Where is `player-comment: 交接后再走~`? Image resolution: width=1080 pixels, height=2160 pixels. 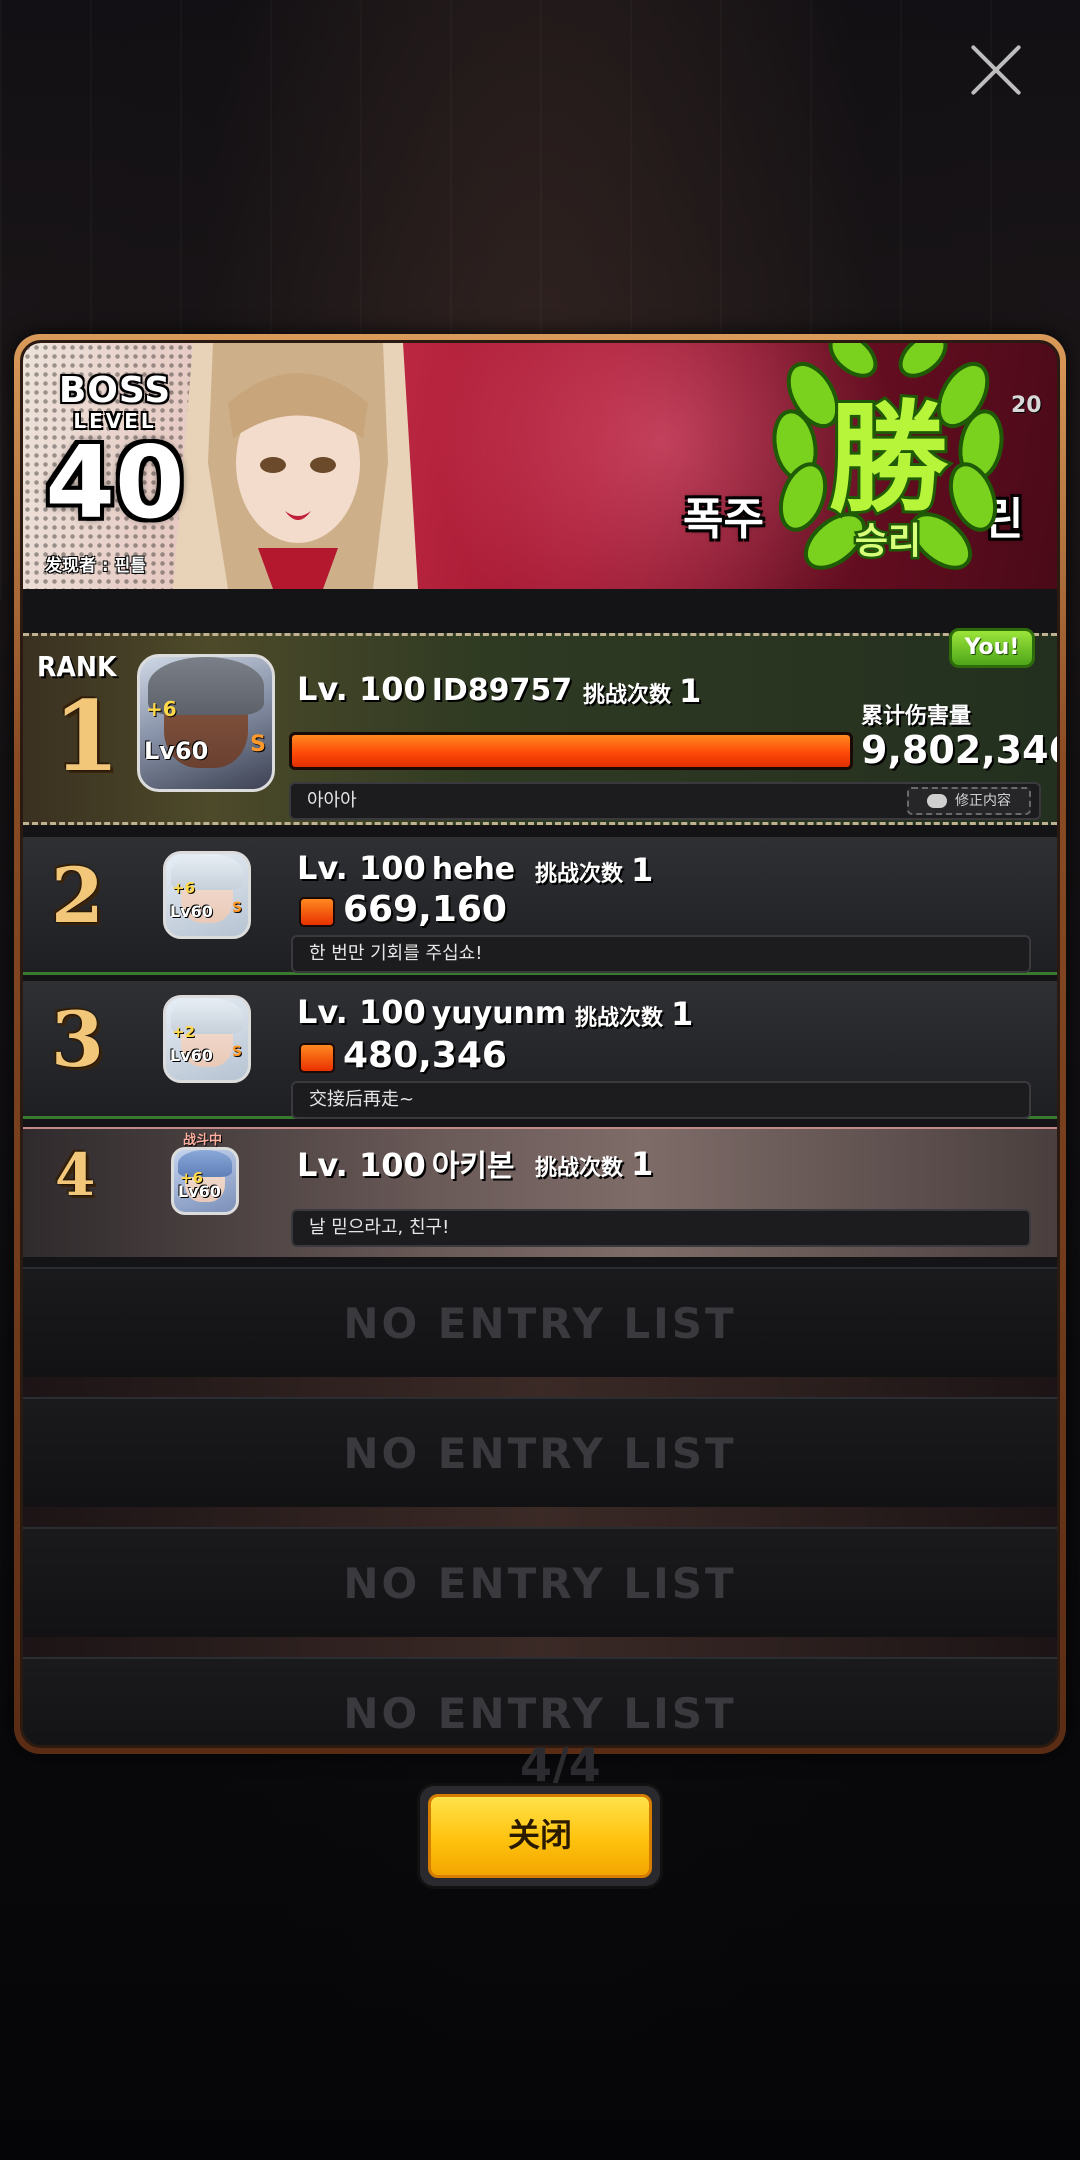
player-comment: 交接后再走~ is located at coordinates (661, 1100).